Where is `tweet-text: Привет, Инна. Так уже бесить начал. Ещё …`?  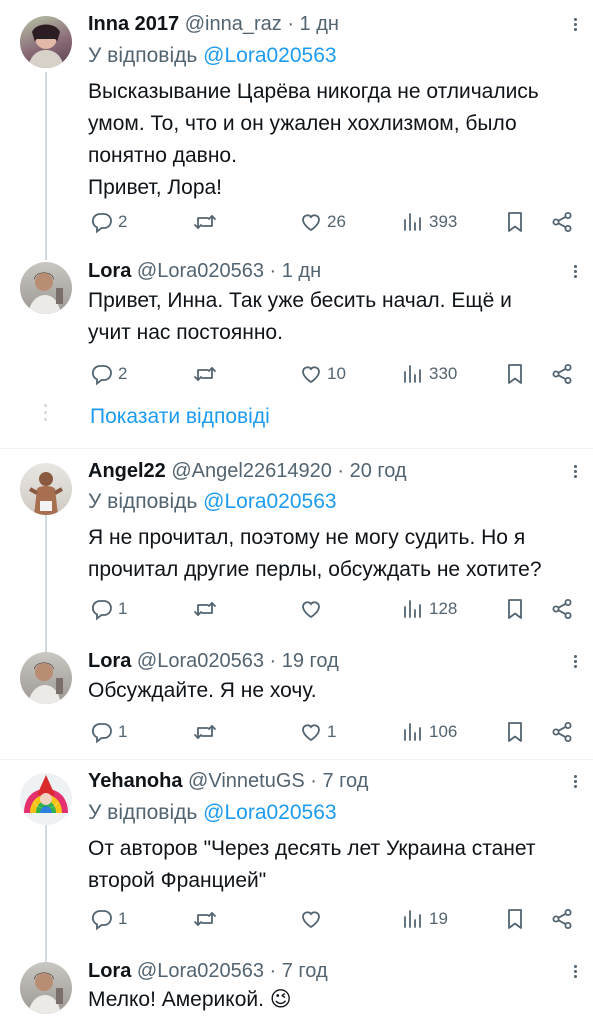 tweet-text: Привет, Инна. Так уже бесить начал. Ещё … is located at coordinates (300, 316).